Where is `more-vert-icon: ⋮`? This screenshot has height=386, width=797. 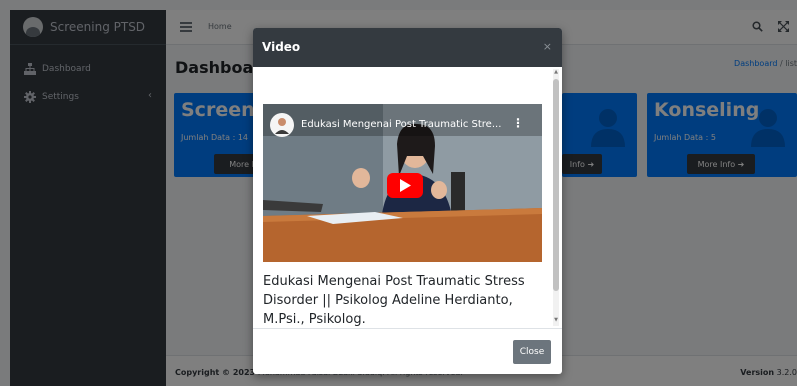
more-vert-icon: ⋮ is located at coordinates (518, 123).